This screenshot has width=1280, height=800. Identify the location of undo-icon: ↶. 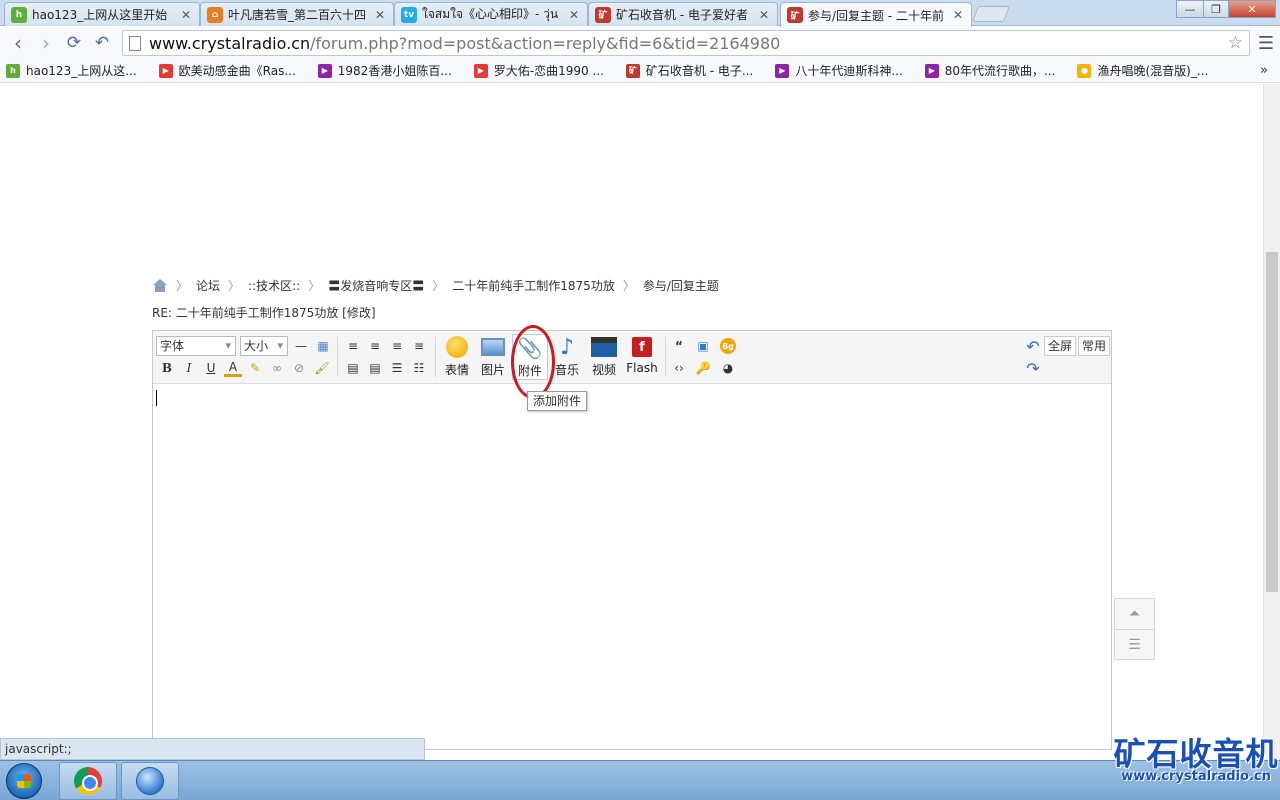
(1033, 346).